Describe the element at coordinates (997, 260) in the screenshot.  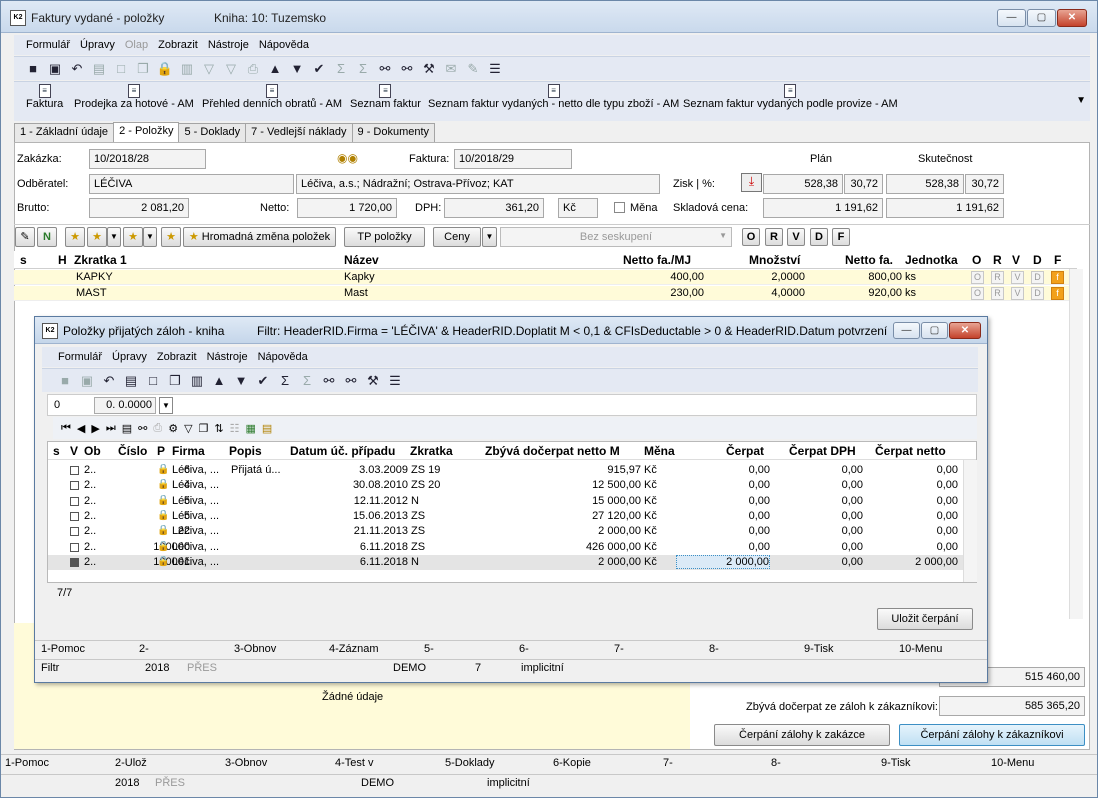
I see `col-r: R` at that location.